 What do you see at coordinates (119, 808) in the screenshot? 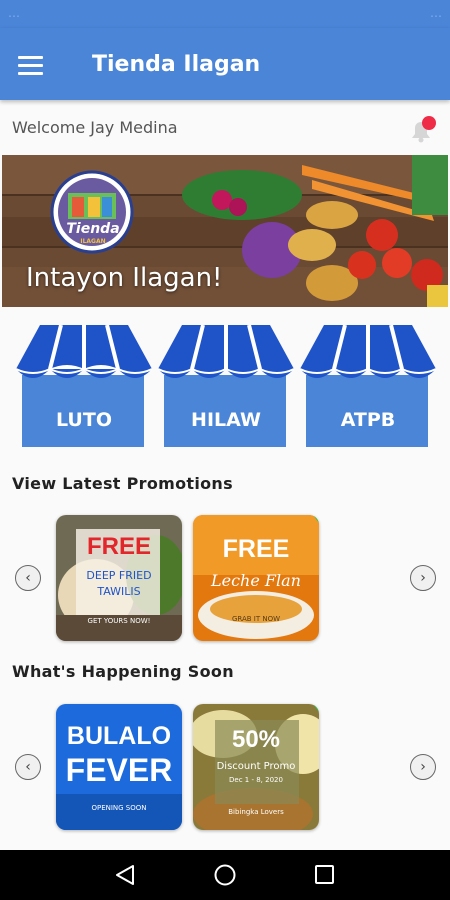
I see `event-footer: OPENING SOON` at bounding box center [119, 808].